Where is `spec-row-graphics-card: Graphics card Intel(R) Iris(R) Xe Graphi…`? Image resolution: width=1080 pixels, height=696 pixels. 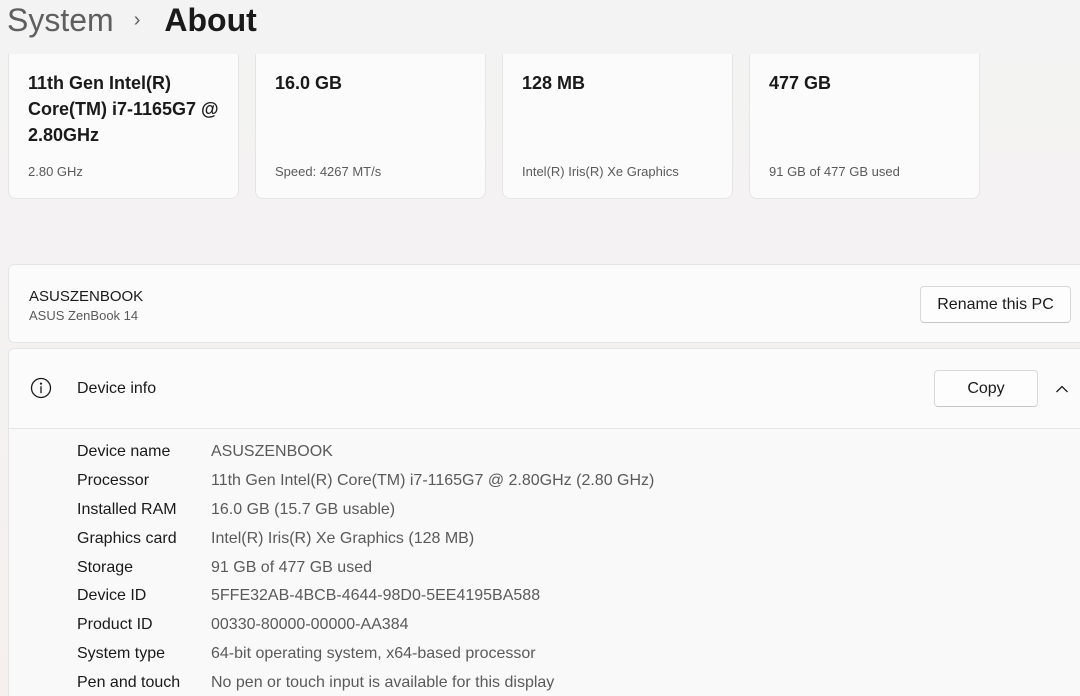 spec-row-graphics-card: Graphics card Intel(R) Iris(R) Xe Graphi… is located at coordinates (275, 542).